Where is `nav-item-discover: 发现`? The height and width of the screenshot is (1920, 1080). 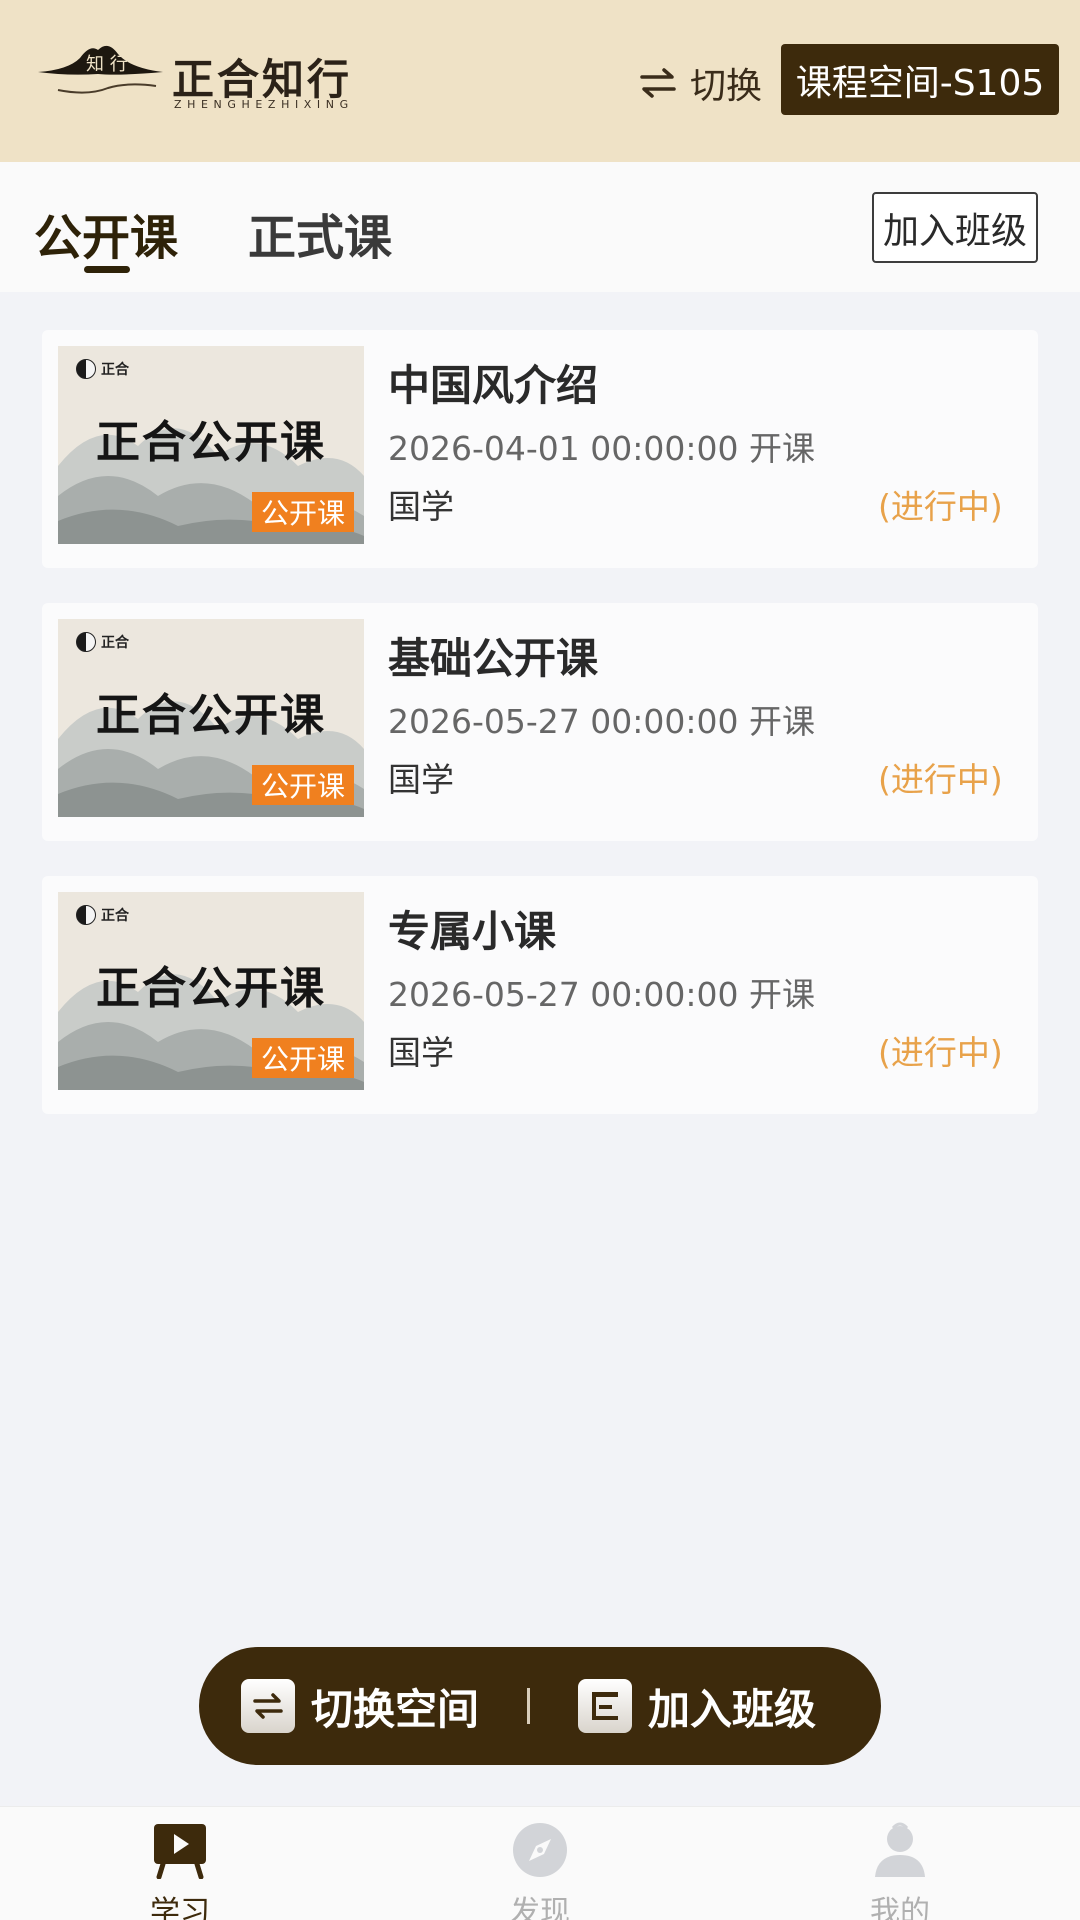
nav-item-discover: 发现 is located at coordinates (540, 1870).